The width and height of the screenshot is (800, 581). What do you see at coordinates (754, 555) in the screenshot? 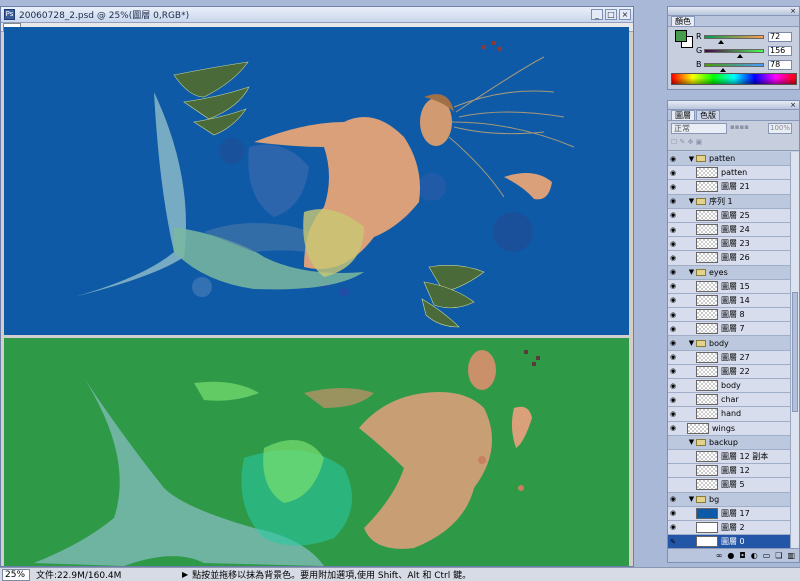
I see `adjust-icon: ◐` at bounding box center [754, 555].